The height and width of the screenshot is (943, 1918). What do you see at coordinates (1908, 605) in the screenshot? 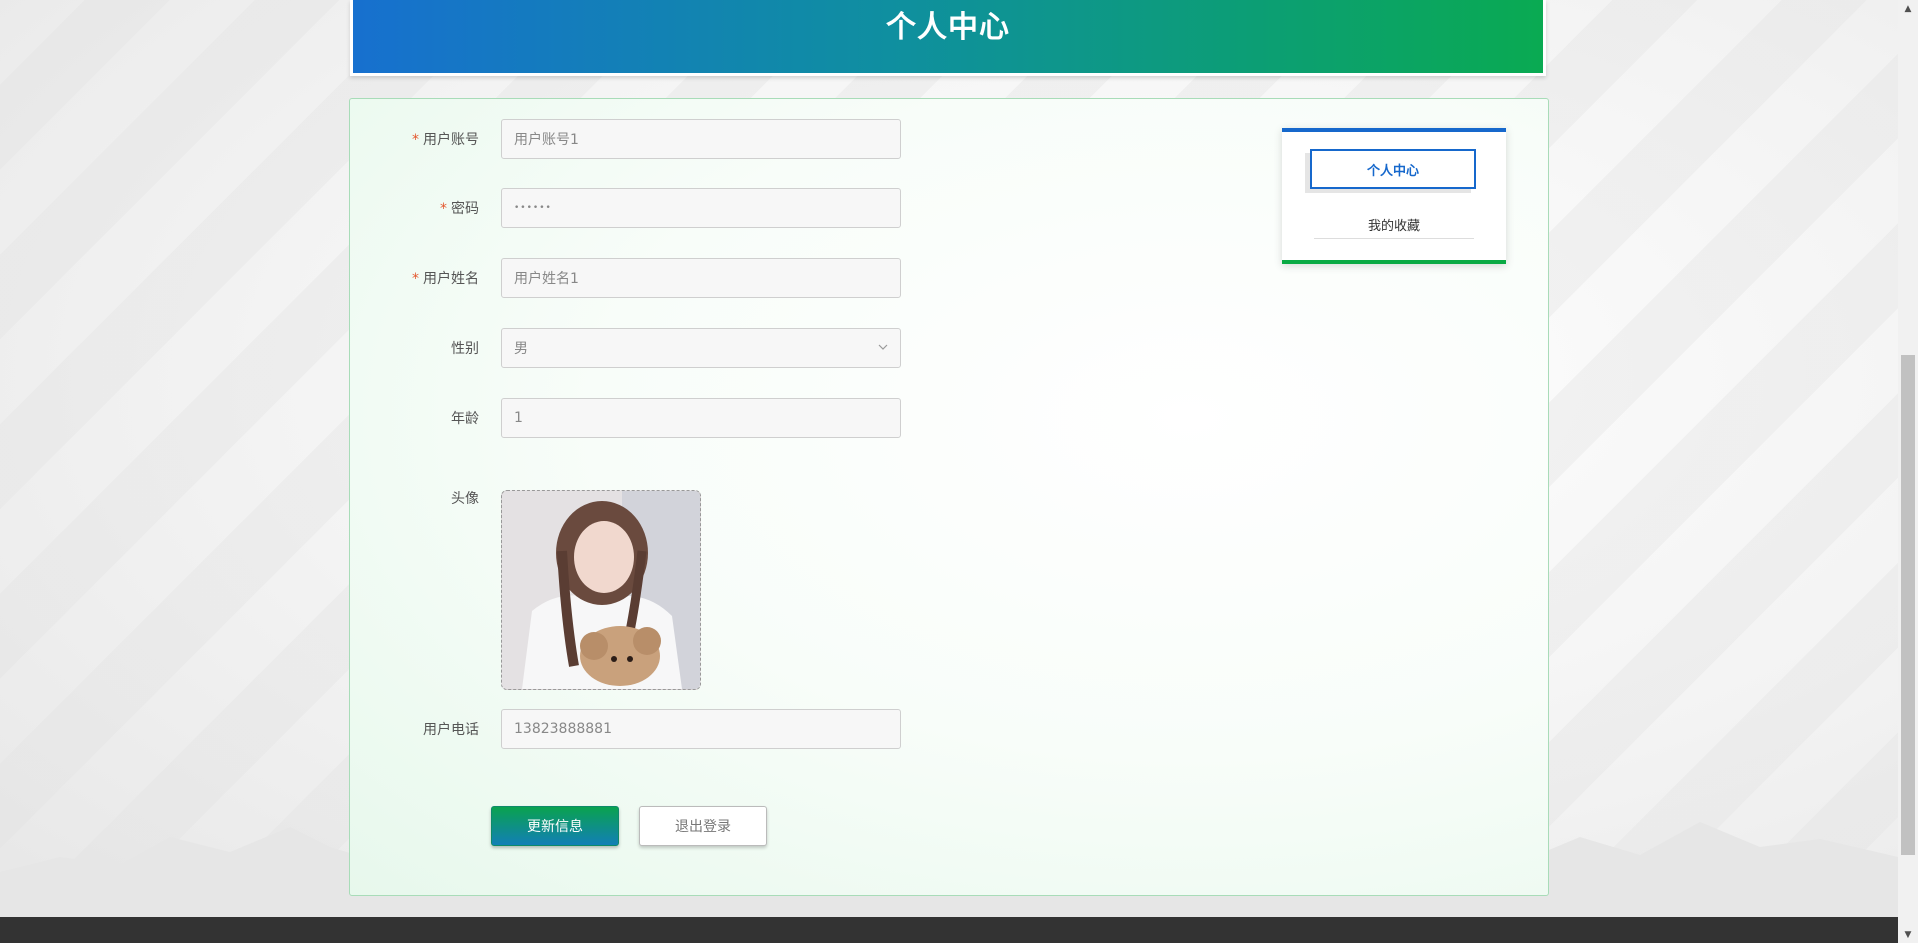
I see `scrollbar-thumb` at bounding box center [1908, 605].